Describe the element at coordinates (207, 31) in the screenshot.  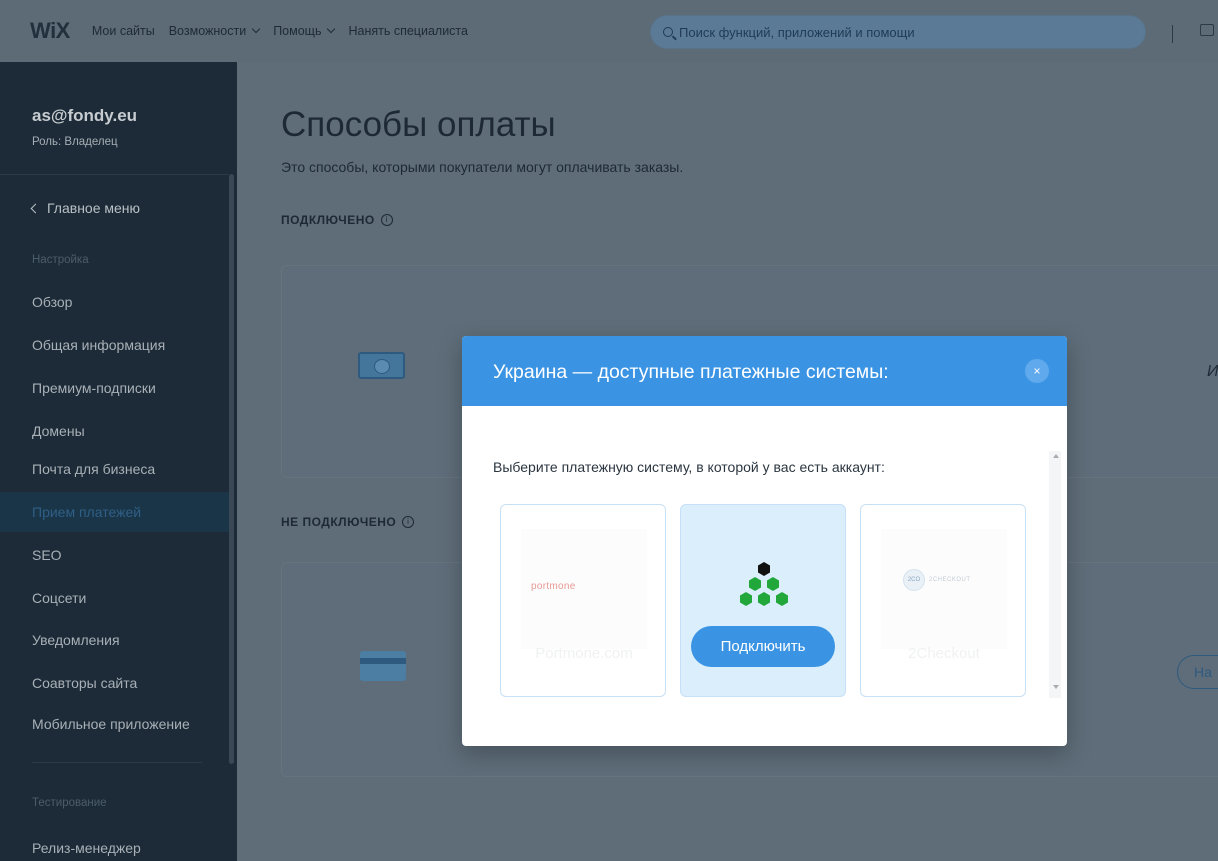
I see `nav-features-label: Возможности` at that location.